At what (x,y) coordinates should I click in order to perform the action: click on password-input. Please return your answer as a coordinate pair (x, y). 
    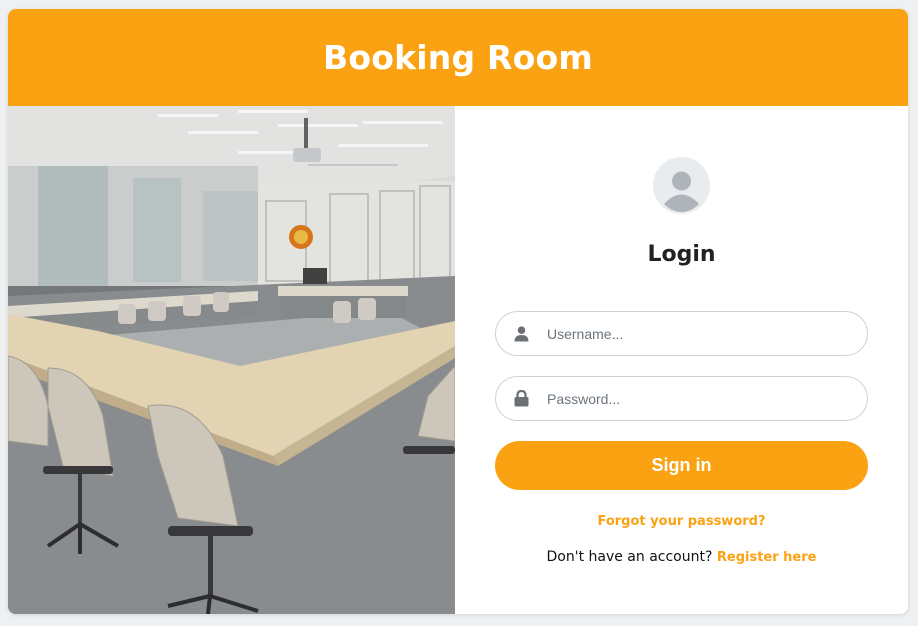
    Looking at the image, I should click on (697, 398).